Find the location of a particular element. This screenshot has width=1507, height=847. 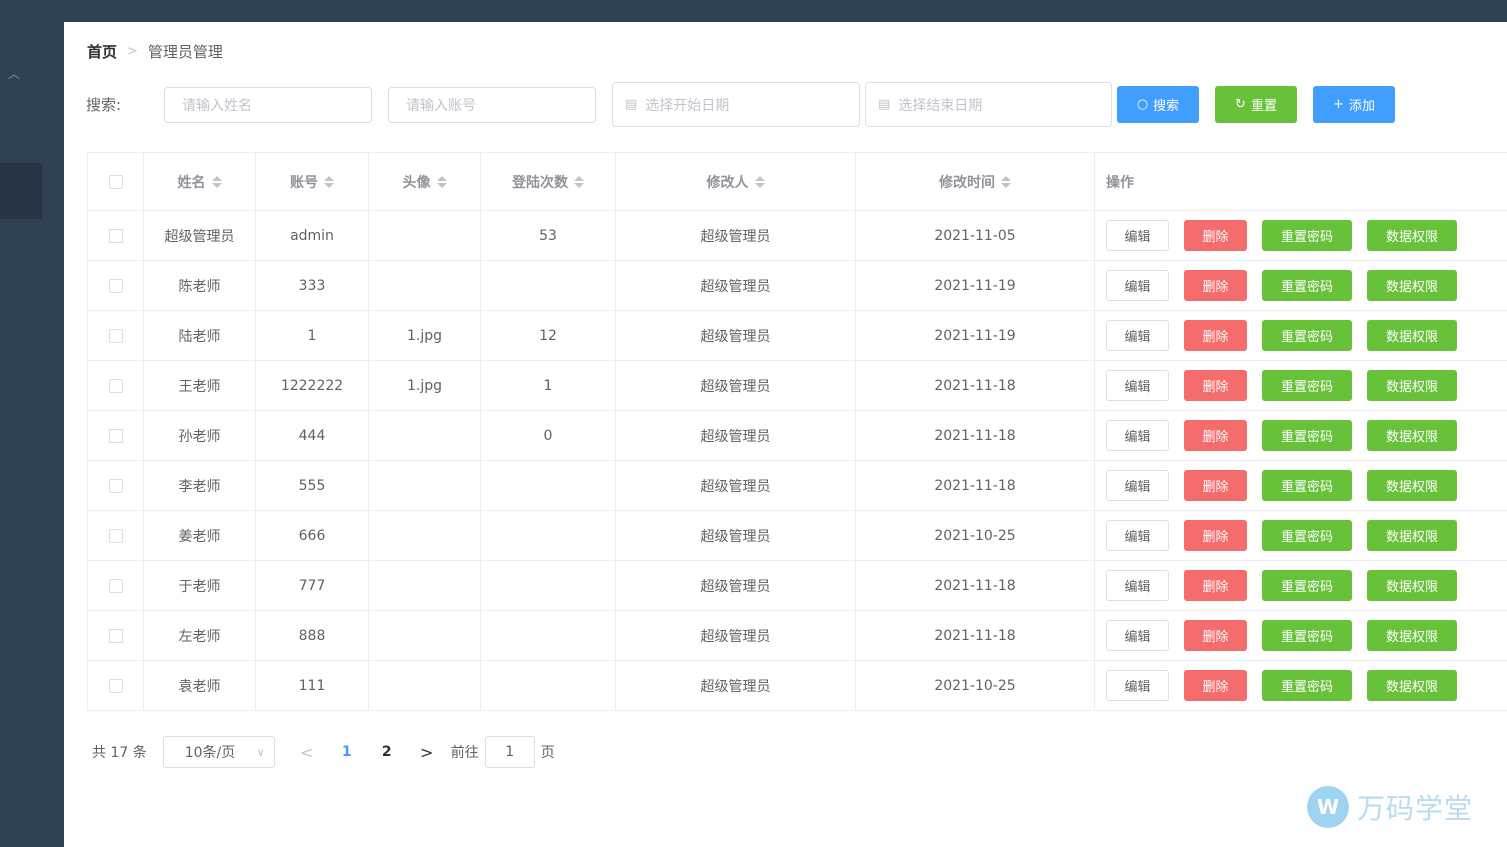

table-row: 陆老师 1 1.jpg 12 超级管理员 2021-11-19 编辑 删除 重置密码 数据权限 is located at coordinates (797, 336).